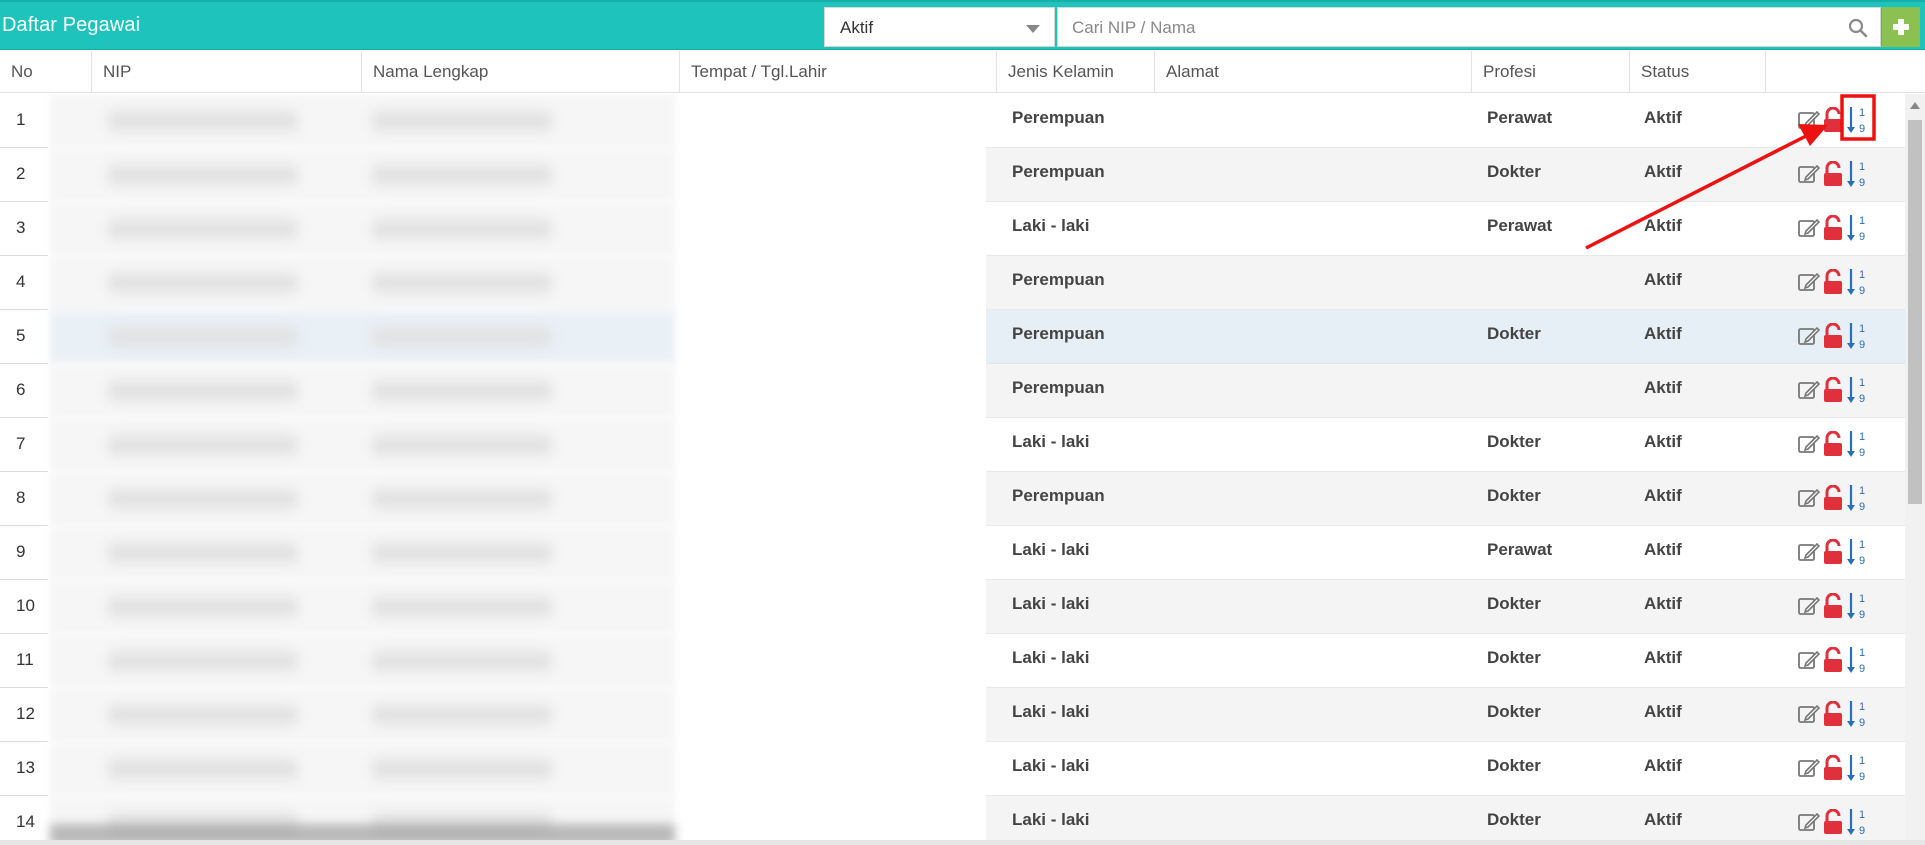 This screenshot has width=1925, height=845. I want to click on table-row: 7 Laki - laki Dokter Aktif 19, so click(952, 445).